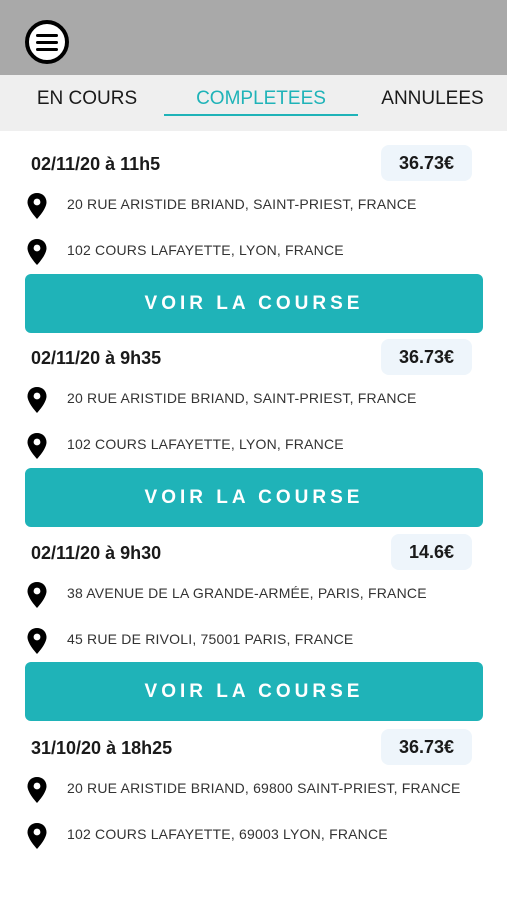 Image resolution: width=507 pixels, height=900 pixels. I want to click on hamburger-menu-icon, so click(47, 42).